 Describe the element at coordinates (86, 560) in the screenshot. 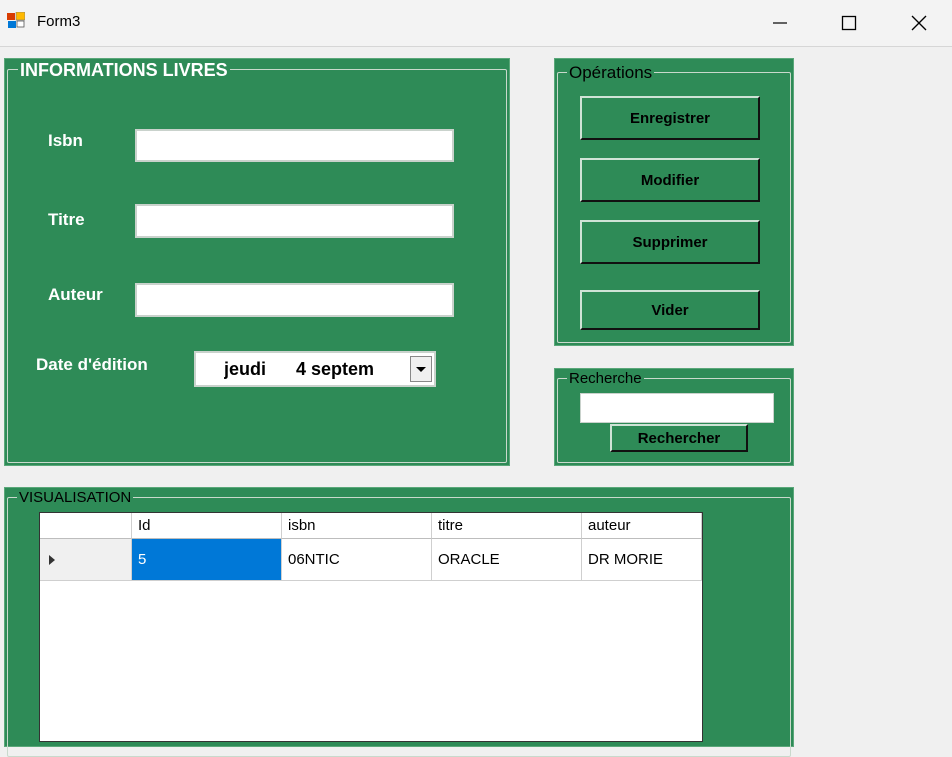

I see `row-header` at that location.